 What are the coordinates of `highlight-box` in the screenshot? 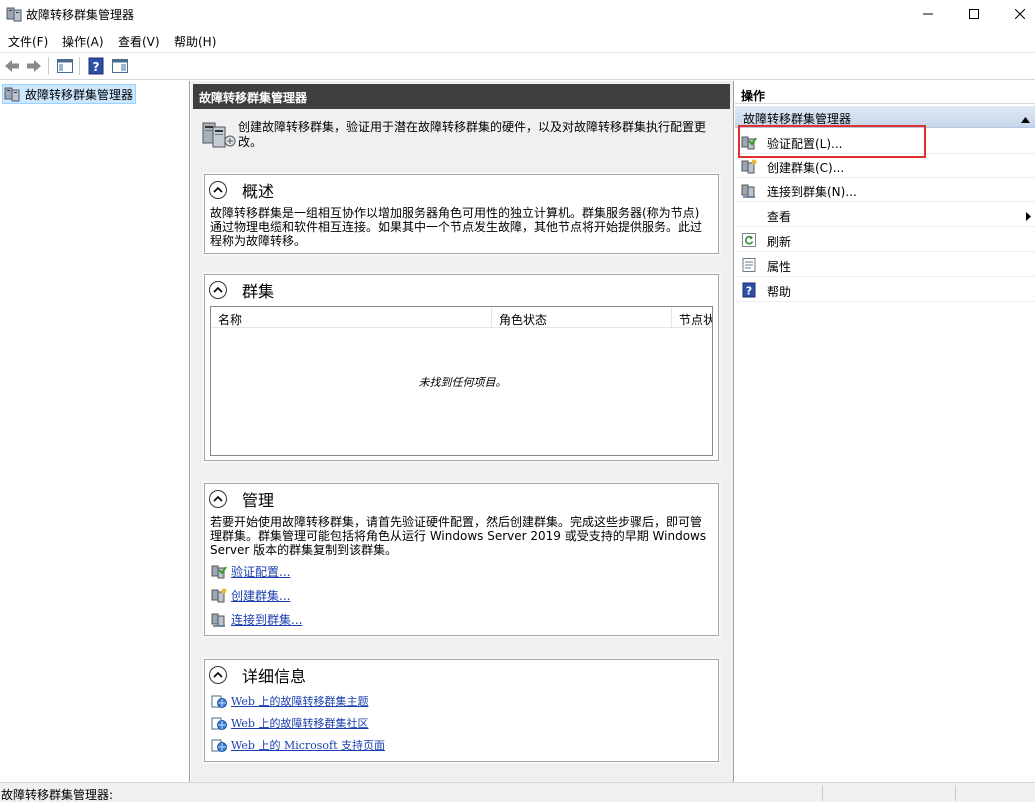 It's located at (832, 141).